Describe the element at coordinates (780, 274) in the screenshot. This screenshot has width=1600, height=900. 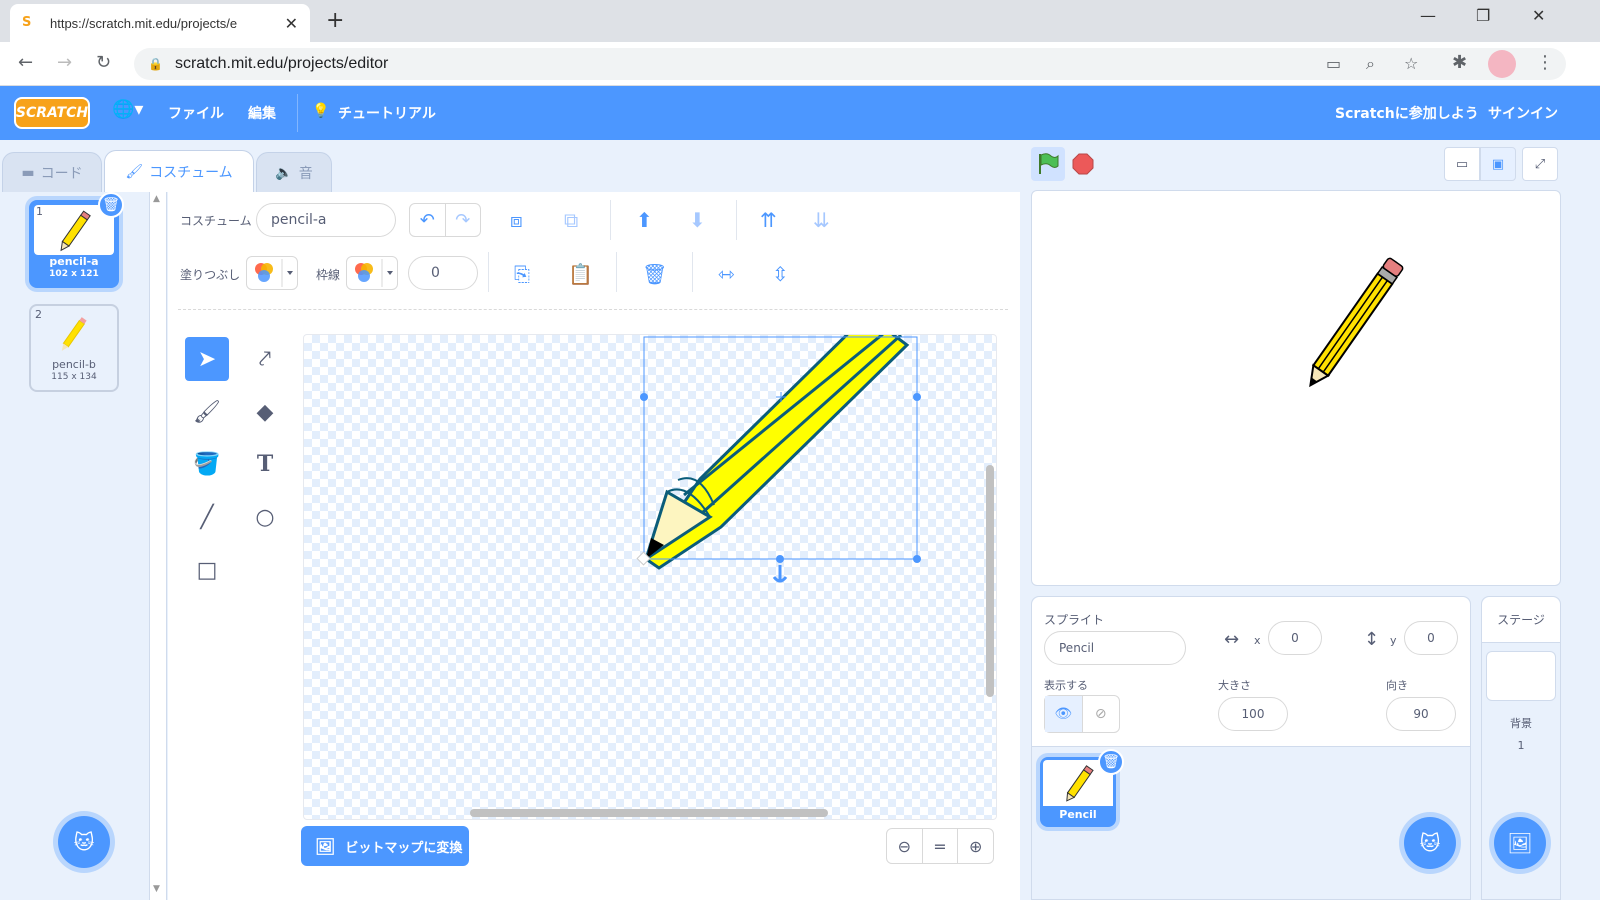
I see `flip-vertical-icon: ⇳` at that location.